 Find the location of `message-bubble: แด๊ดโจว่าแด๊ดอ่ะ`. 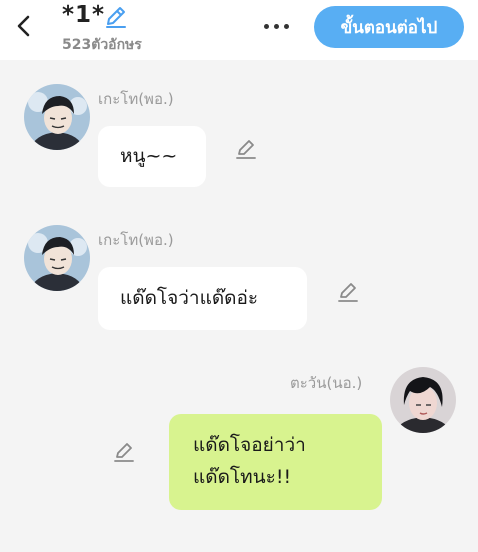

message-bubble: แด๊ดโจว่าแด๊ดอ่ะ is located at coordinates (202, 298).